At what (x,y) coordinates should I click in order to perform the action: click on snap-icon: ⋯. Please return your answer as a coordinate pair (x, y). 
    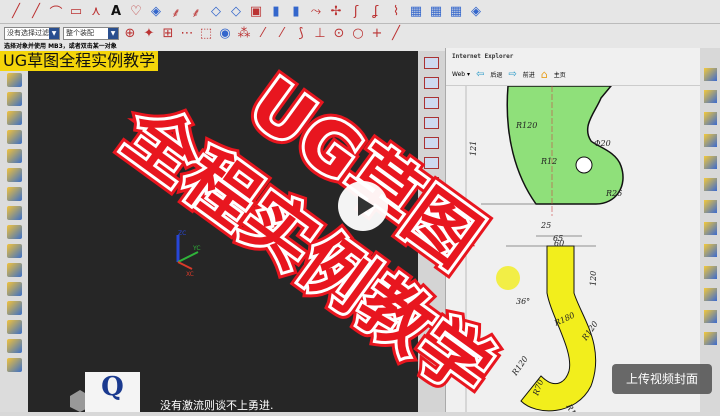
    Looking at the image, I should click on (187, 33).